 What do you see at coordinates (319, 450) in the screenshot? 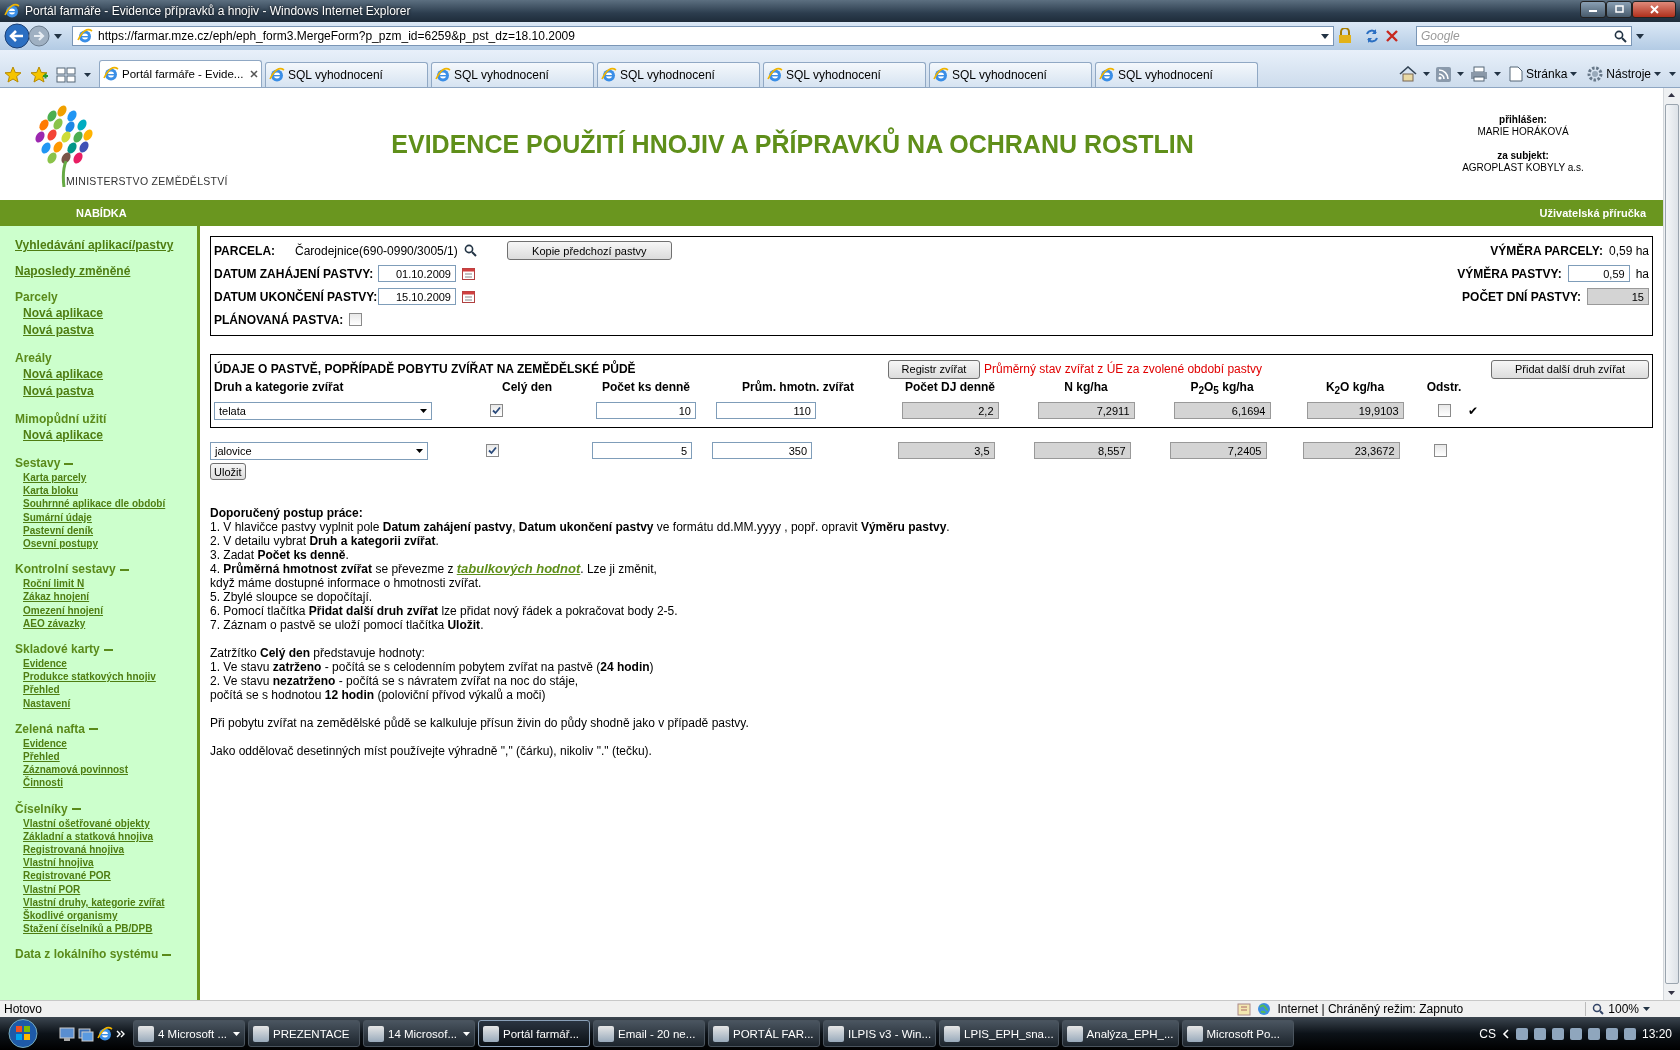
I see `category-select: jalovice` at bounding box center [319, 450].